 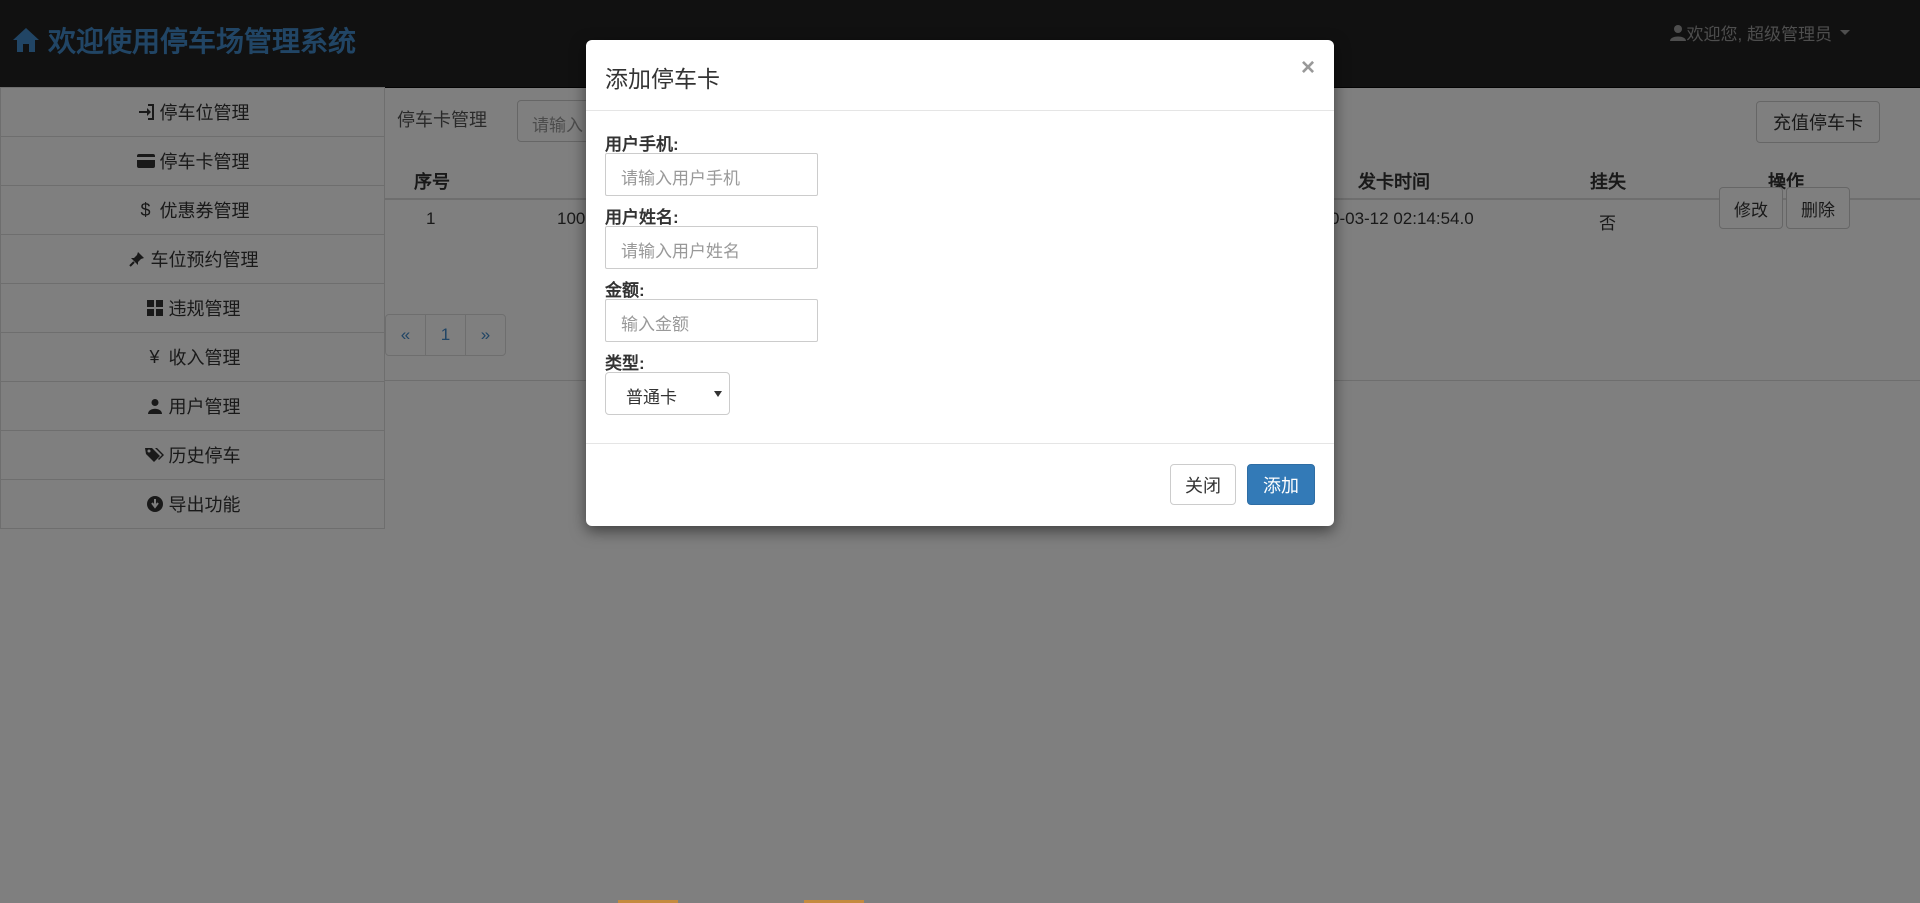 What do you see at coordinates (718, 394) in the screenshot?
I see `select-arrow-icon` at bounding box center [718, 394].